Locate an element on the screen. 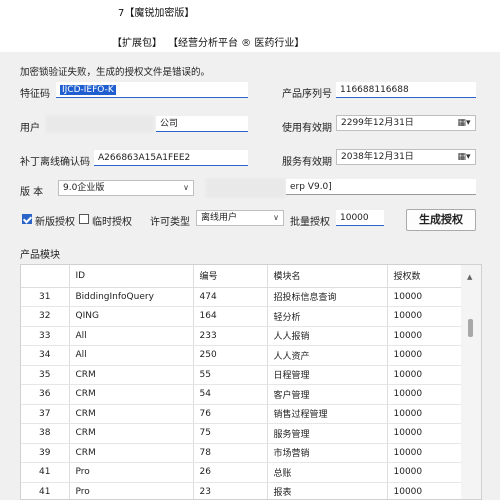 The height and width of the screenshot is (500, 500). scroll-up-icon: ▲ is located at coordinates (469, 277).